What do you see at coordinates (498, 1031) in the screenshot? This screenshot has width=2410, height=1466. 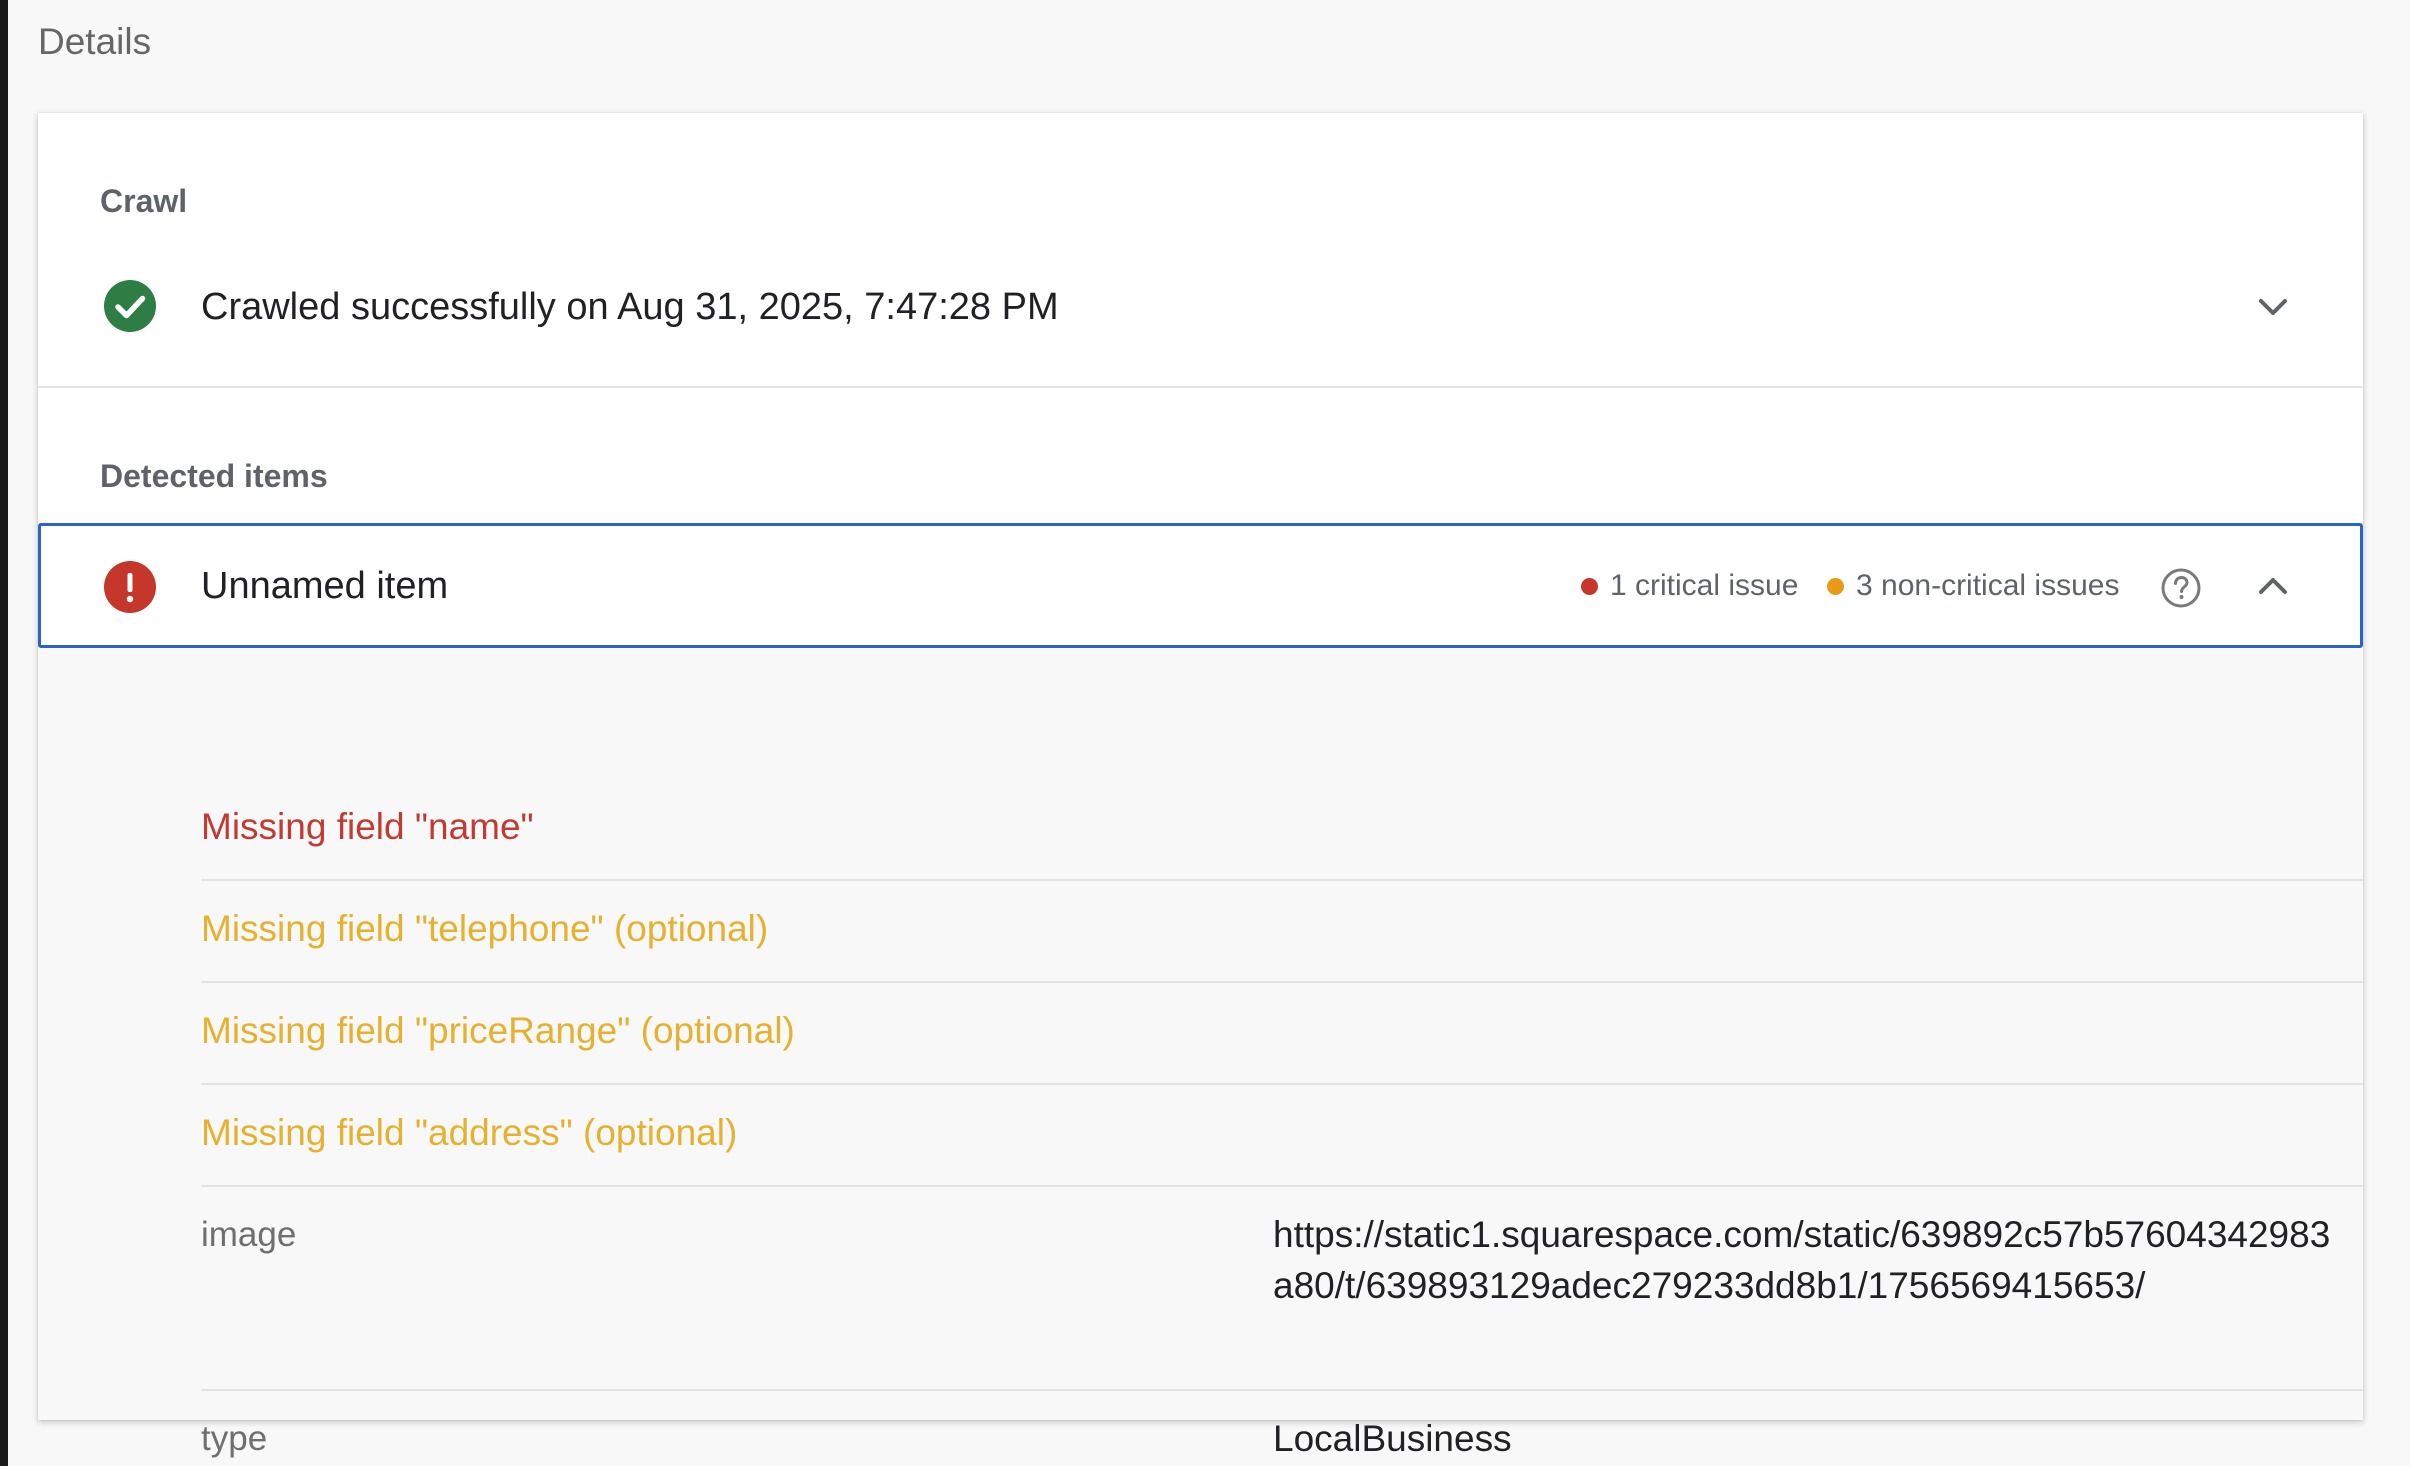 I see `issue-missing-pricerange: Missing field "priceRange" (optional)` at bounding box center [498, 1031].